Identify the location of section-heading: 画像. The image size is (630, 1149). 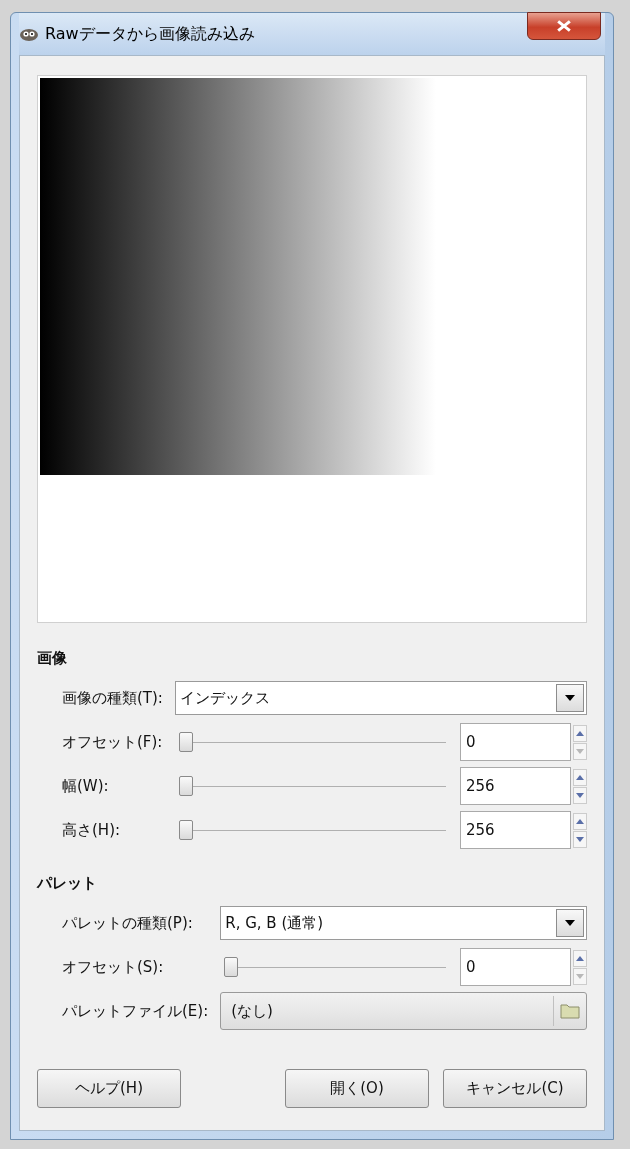
(52, 658).